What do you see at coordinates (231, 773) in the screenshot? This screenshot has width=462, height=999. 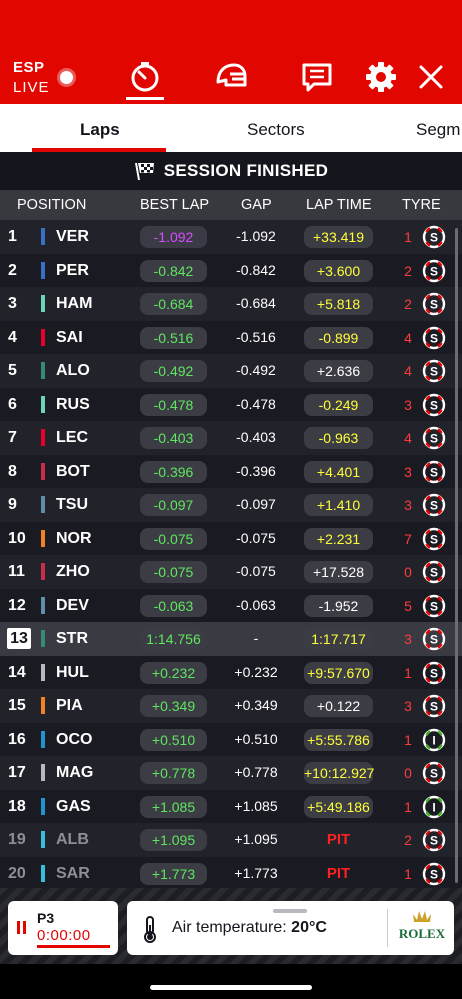 I see `table-row: 17 MAG +0.778 +0.778 +10:12.927 0 S` at bounding box center [231, 773].